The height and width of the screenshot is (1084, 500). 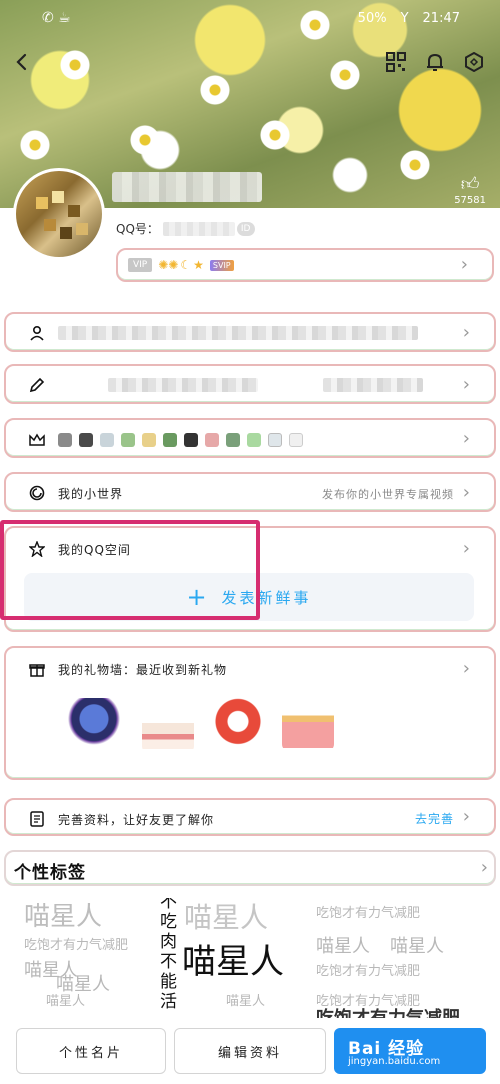 What do you see at coordinates (168, 265) in the screenshot?
I see `sun-icon: ✺✺` at bounding box center [168, 265].